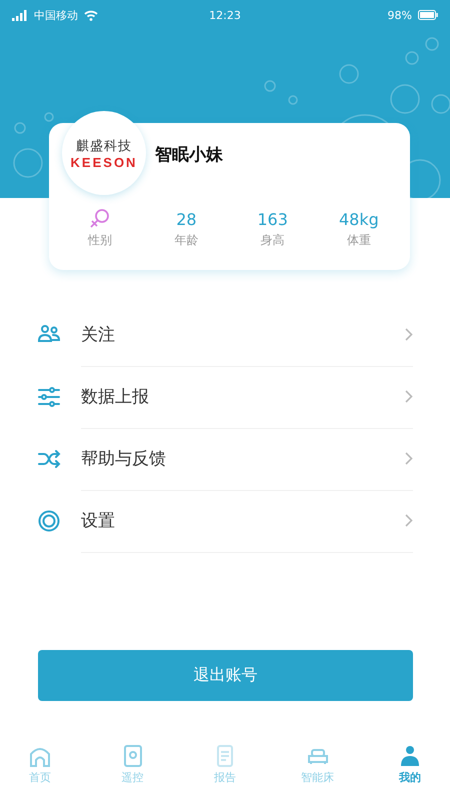 The image size is (450, 800). Describe the element at coordinates (358, 240) in the screenshot. I see `stat-label: 体重` at that location.